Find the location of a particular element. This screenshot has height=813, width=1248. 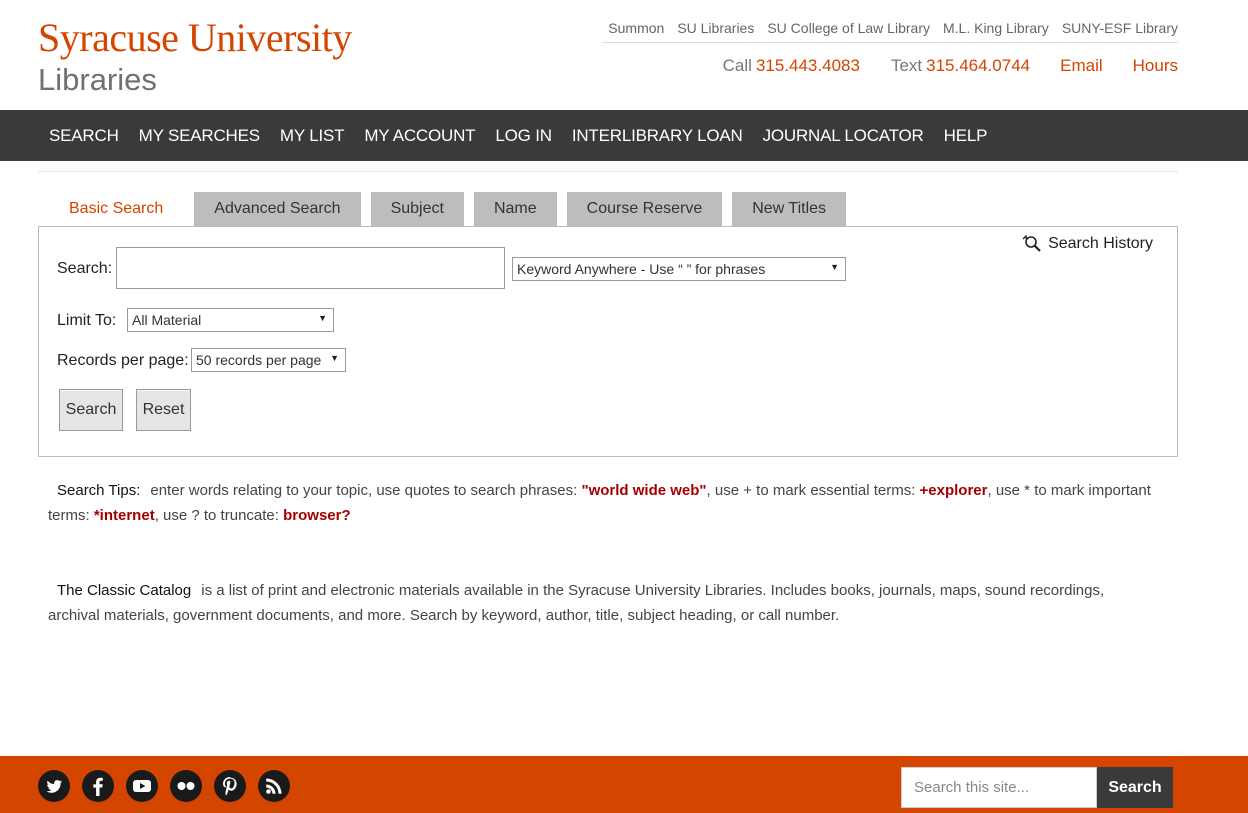

nav-interlibrary-loan: INTERLIBRARY LOAN is located at coordinates (657, 136).